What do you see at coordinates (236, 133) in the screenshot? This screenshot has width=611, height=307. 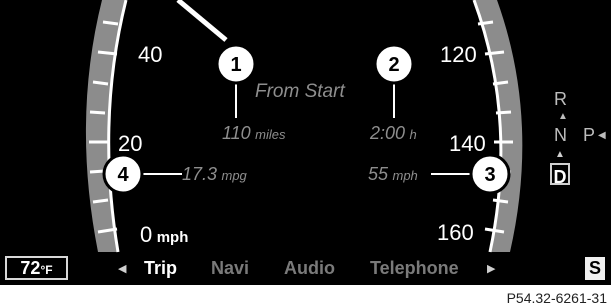 I see `distance-value: 110` at bounding box center [236, 133].